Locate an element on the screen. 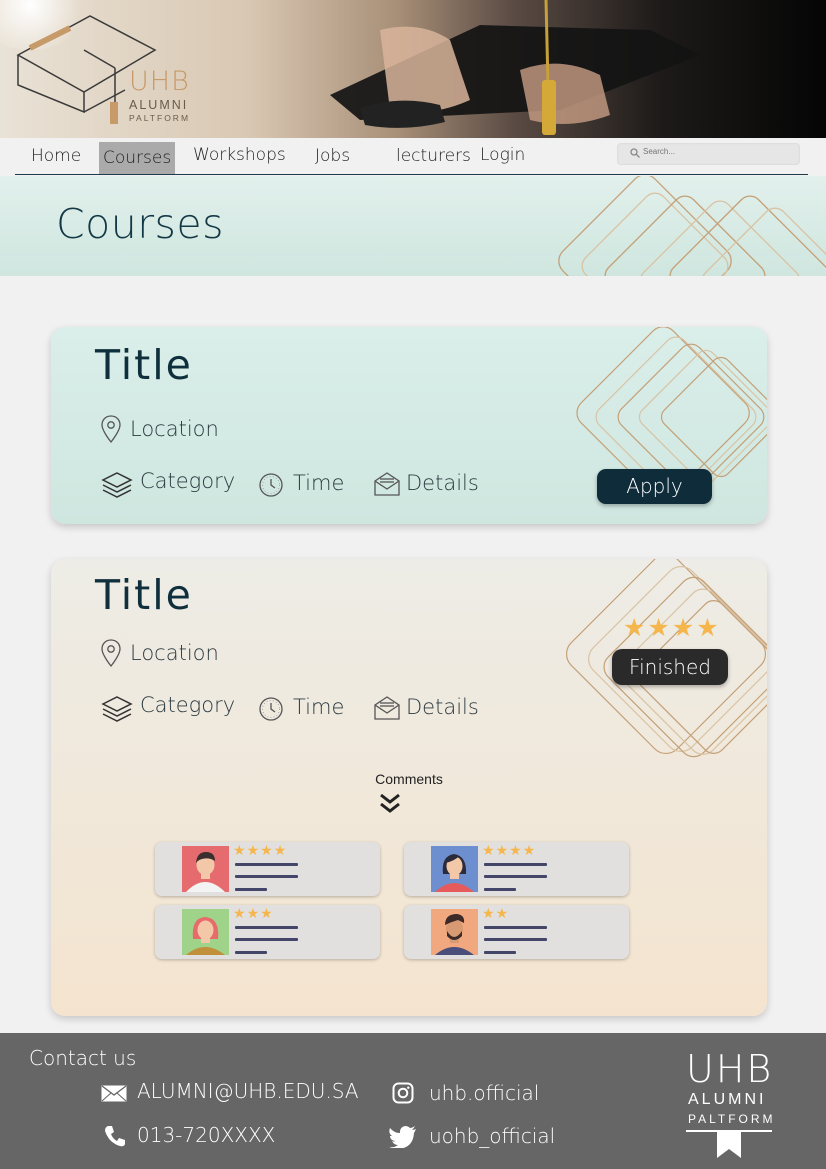 The height and width of the screenshot is (1169, 826). mail-icon is located at coordinates (114, 1093).